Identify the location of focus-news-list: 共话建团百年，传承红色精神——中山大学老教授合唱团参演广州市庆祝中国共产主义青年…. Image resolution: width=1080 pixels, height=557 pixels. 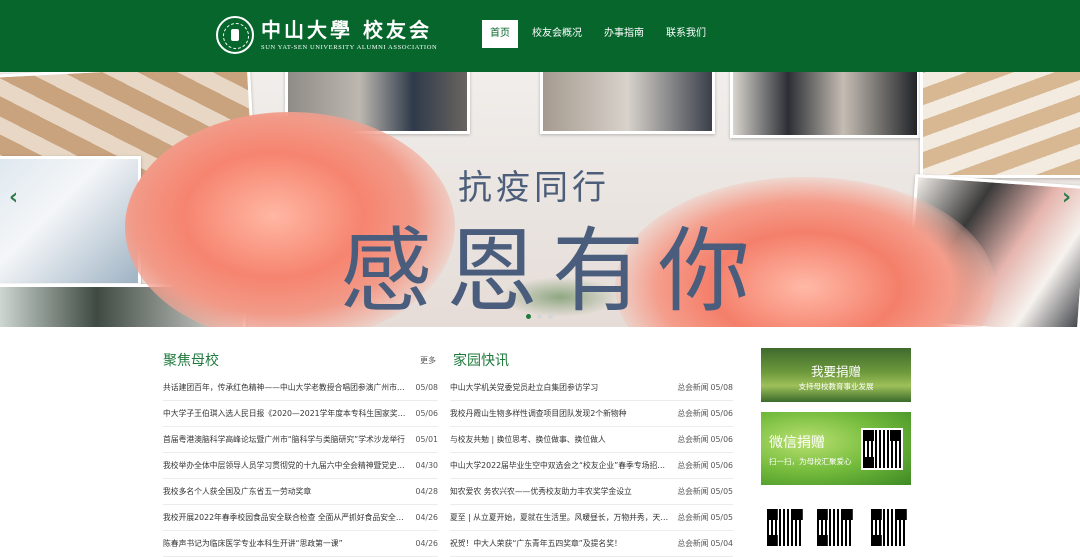
(300, 466).